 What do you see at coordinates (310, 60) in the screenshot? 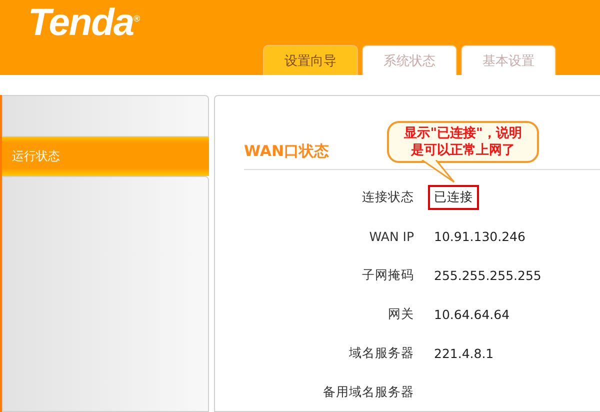
I see `nav-tab: 设置向导` at bounding box center [310, 60].